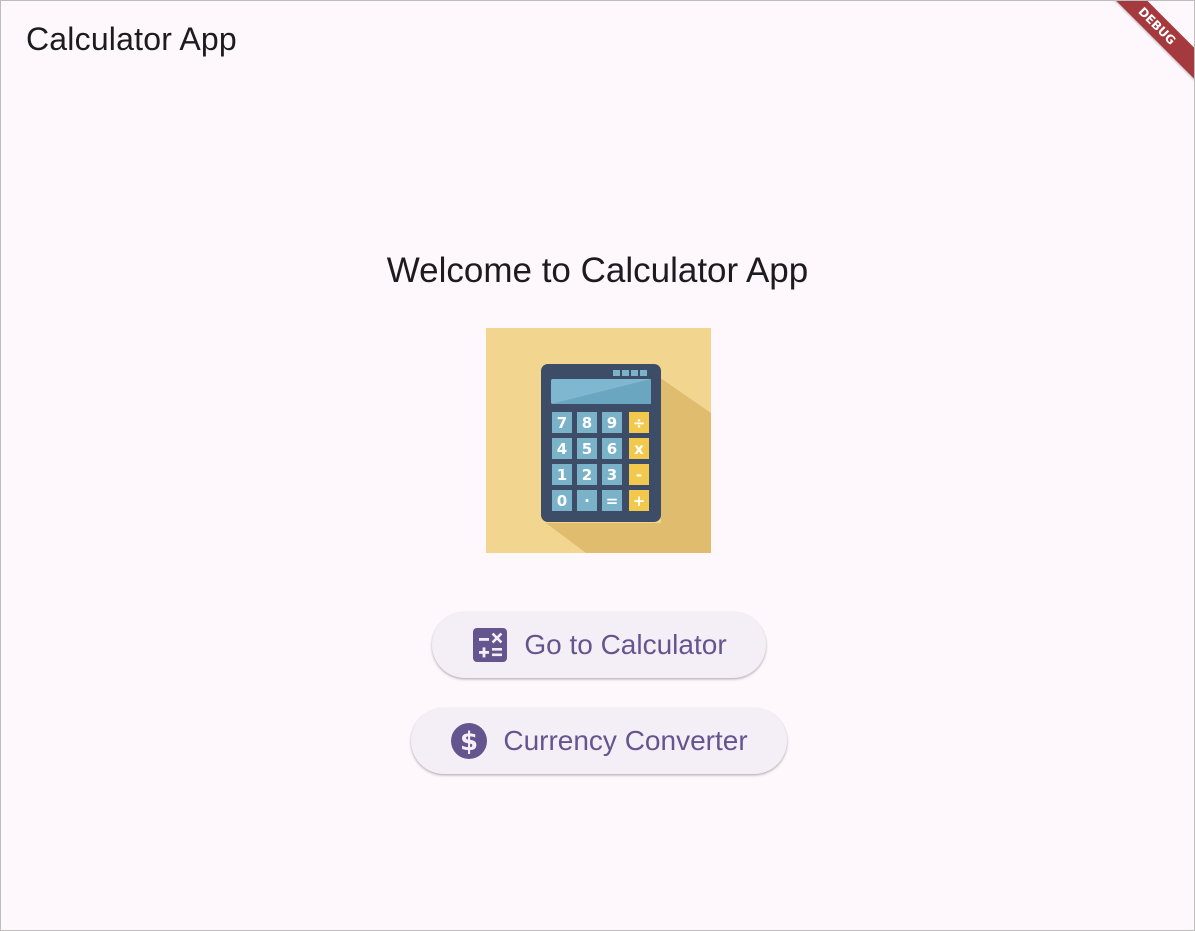 The height and width of the screenshot is (931, 1195). Describe the element at coordinates (562, 449) in the screenshot. I see `svg-text: 4` at that location.